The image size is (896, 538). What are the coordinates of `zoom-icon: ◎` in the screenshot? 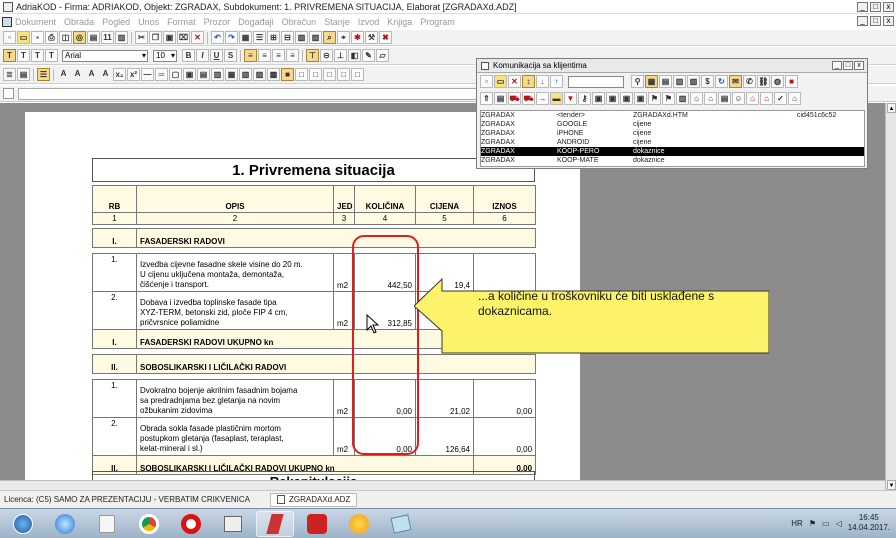 It's located at (79, 37).